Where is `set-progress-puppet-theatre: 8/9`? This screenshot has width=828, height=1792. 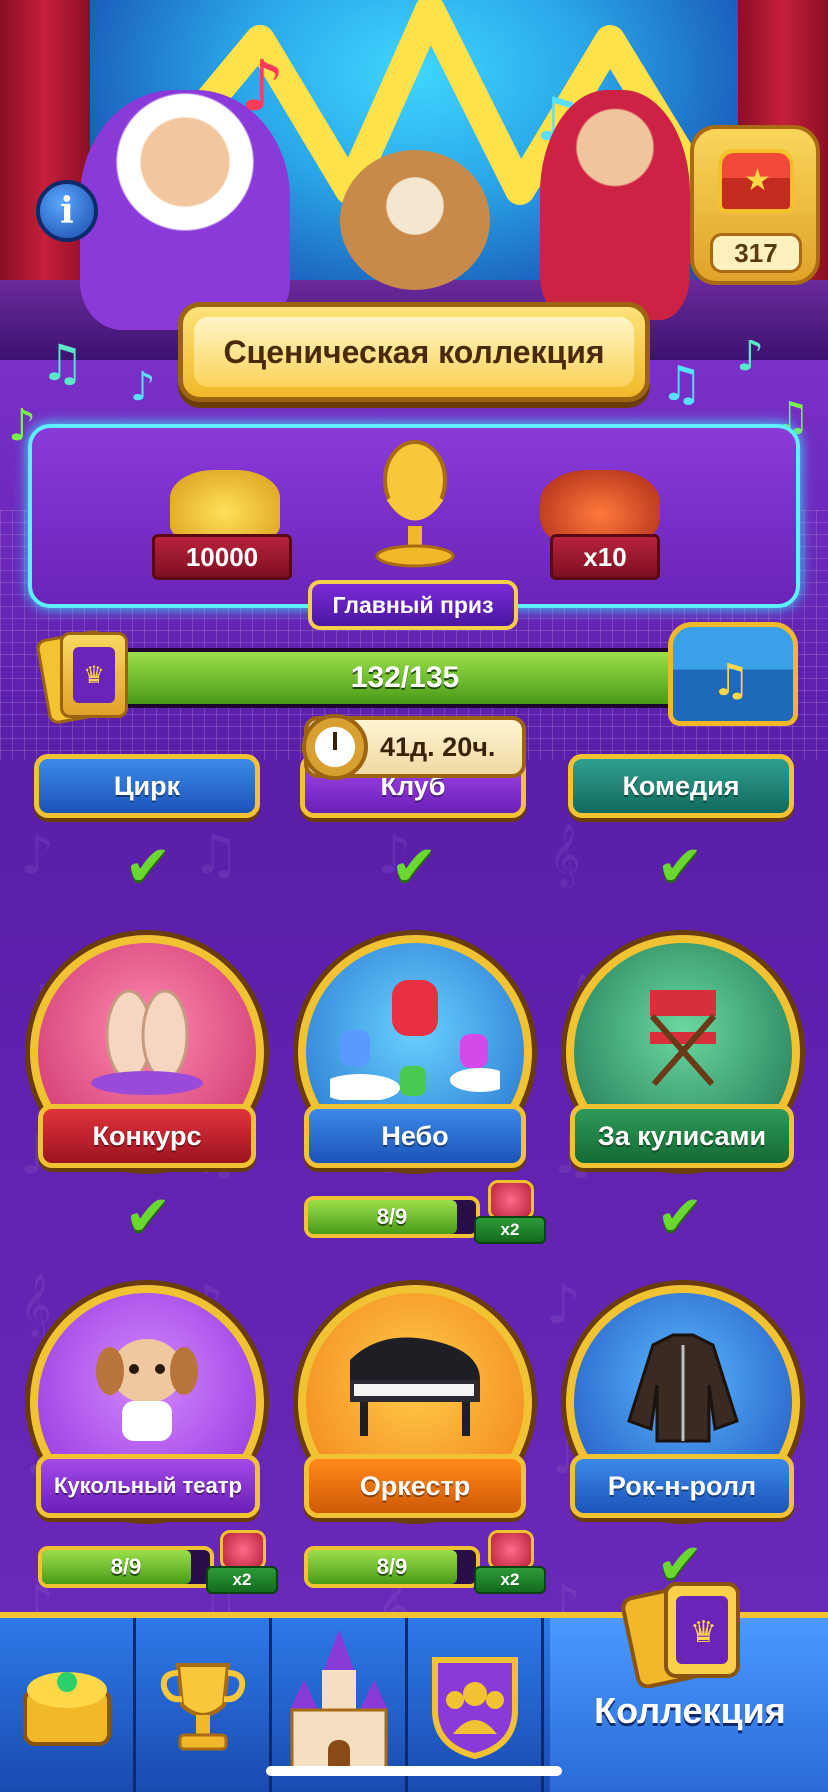 set-progress-puppet-theatre: 8/9 is located at coordinates (126, 1567).